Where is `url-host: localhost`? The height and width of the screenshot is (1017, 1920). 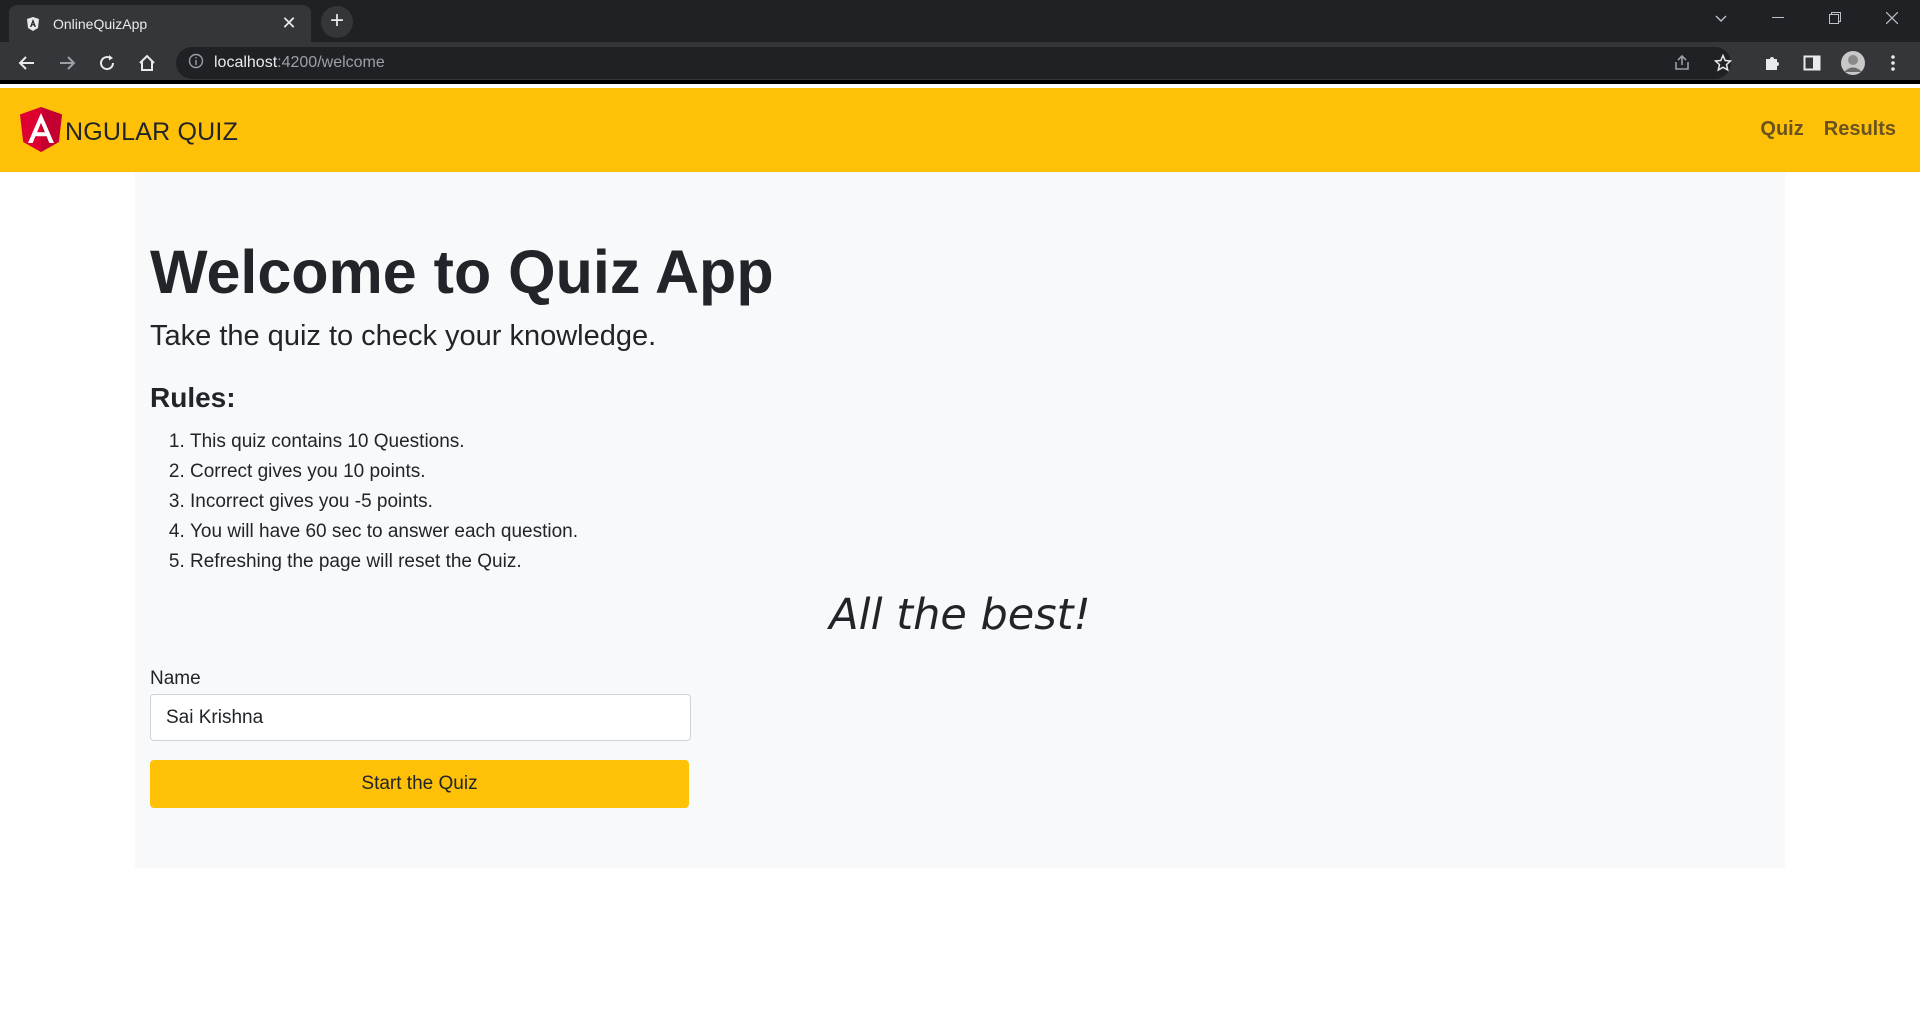 url-host: localhost is located at coordinates (246, 62).